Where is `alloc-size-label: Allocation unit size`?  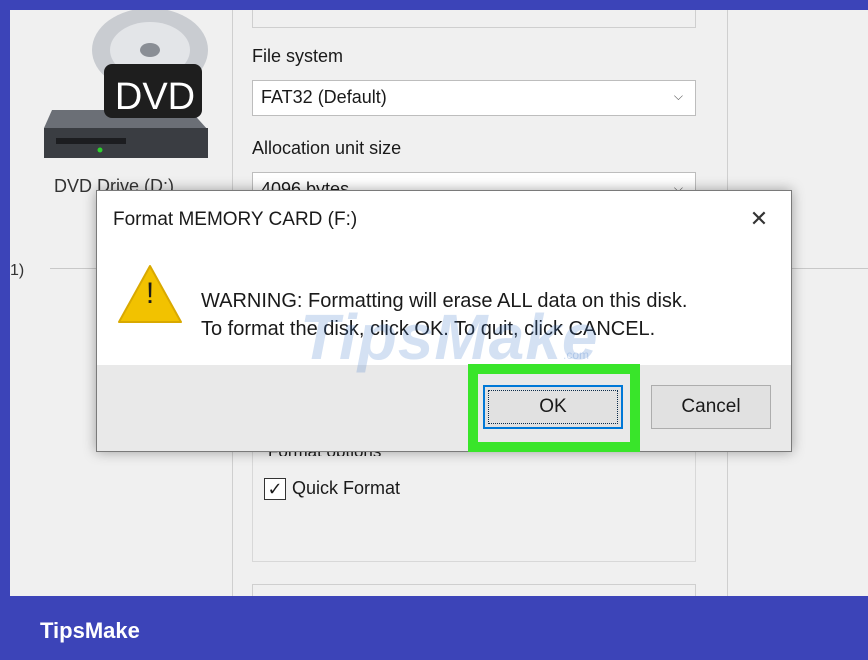 alloc-size-label: Allocation unit size is located at coordinates (327, 148).